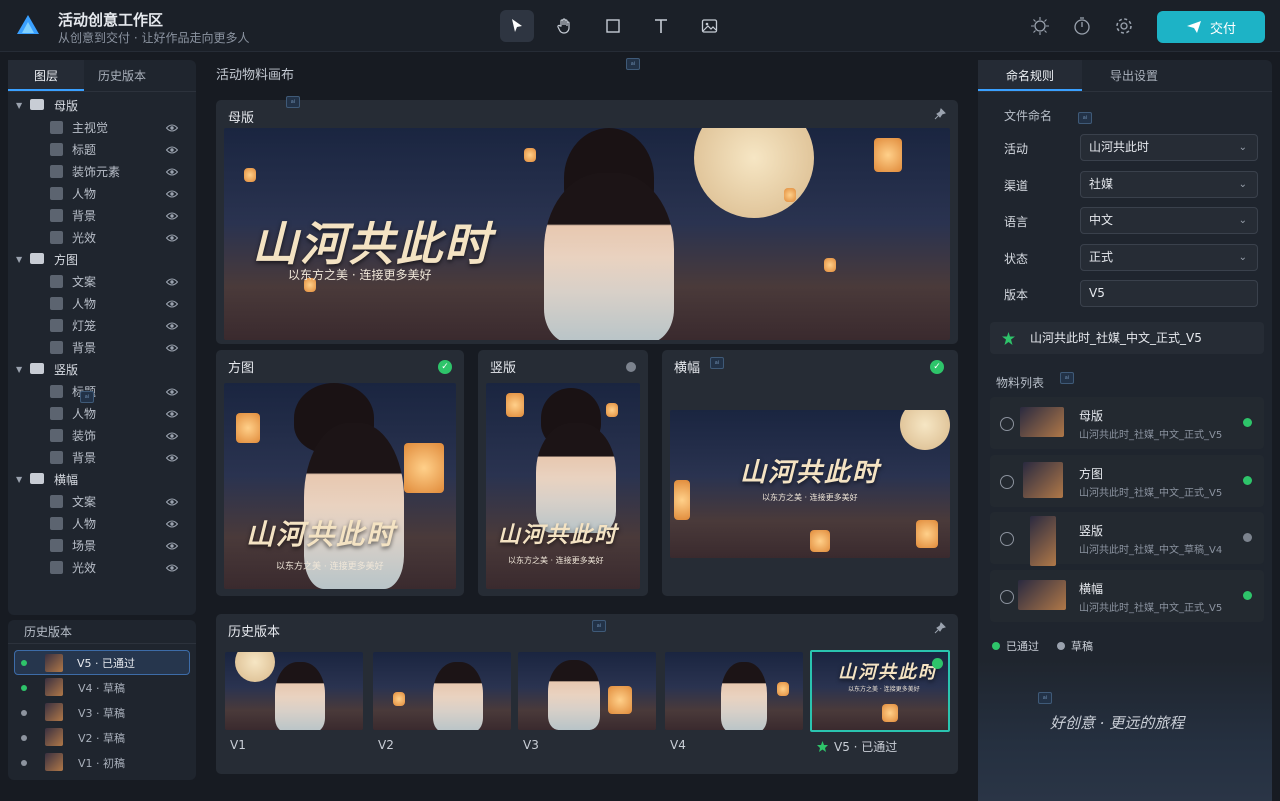  I want to click on banner-headline: 山河共此时, so click(810, 473).